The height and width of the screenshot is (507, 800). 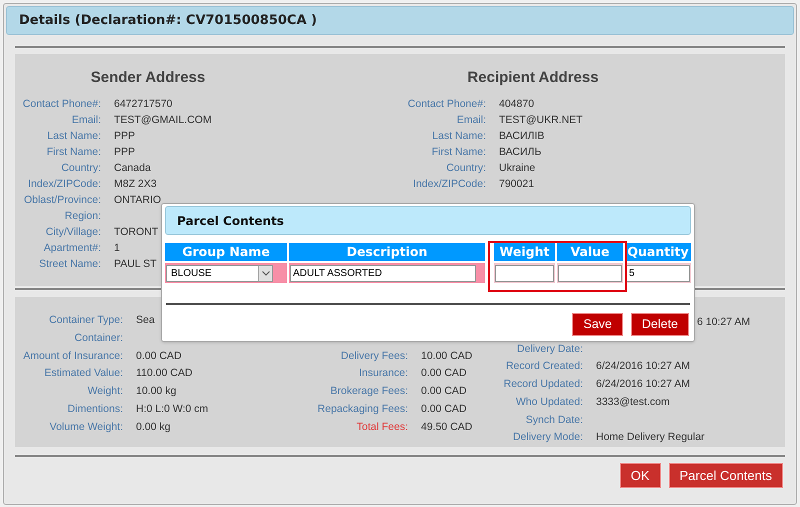 I want to click on field-value: TORONT, so click(x=136, y=232).